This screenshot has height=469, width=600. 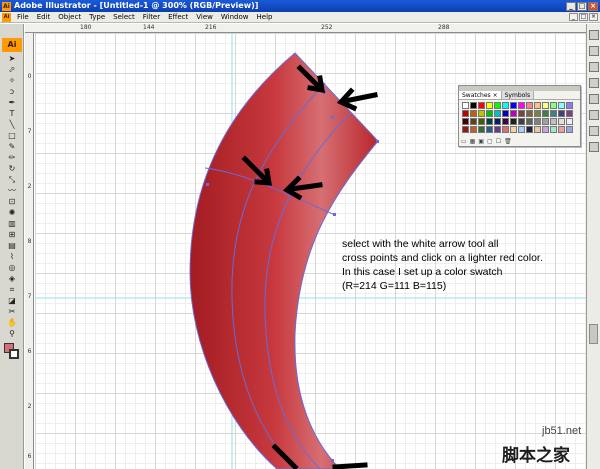 What do you see at coordinates (464, 141) in the screenshot?
I see `show-all-swatches-icon: ▭` at bounding box center [464, 141].